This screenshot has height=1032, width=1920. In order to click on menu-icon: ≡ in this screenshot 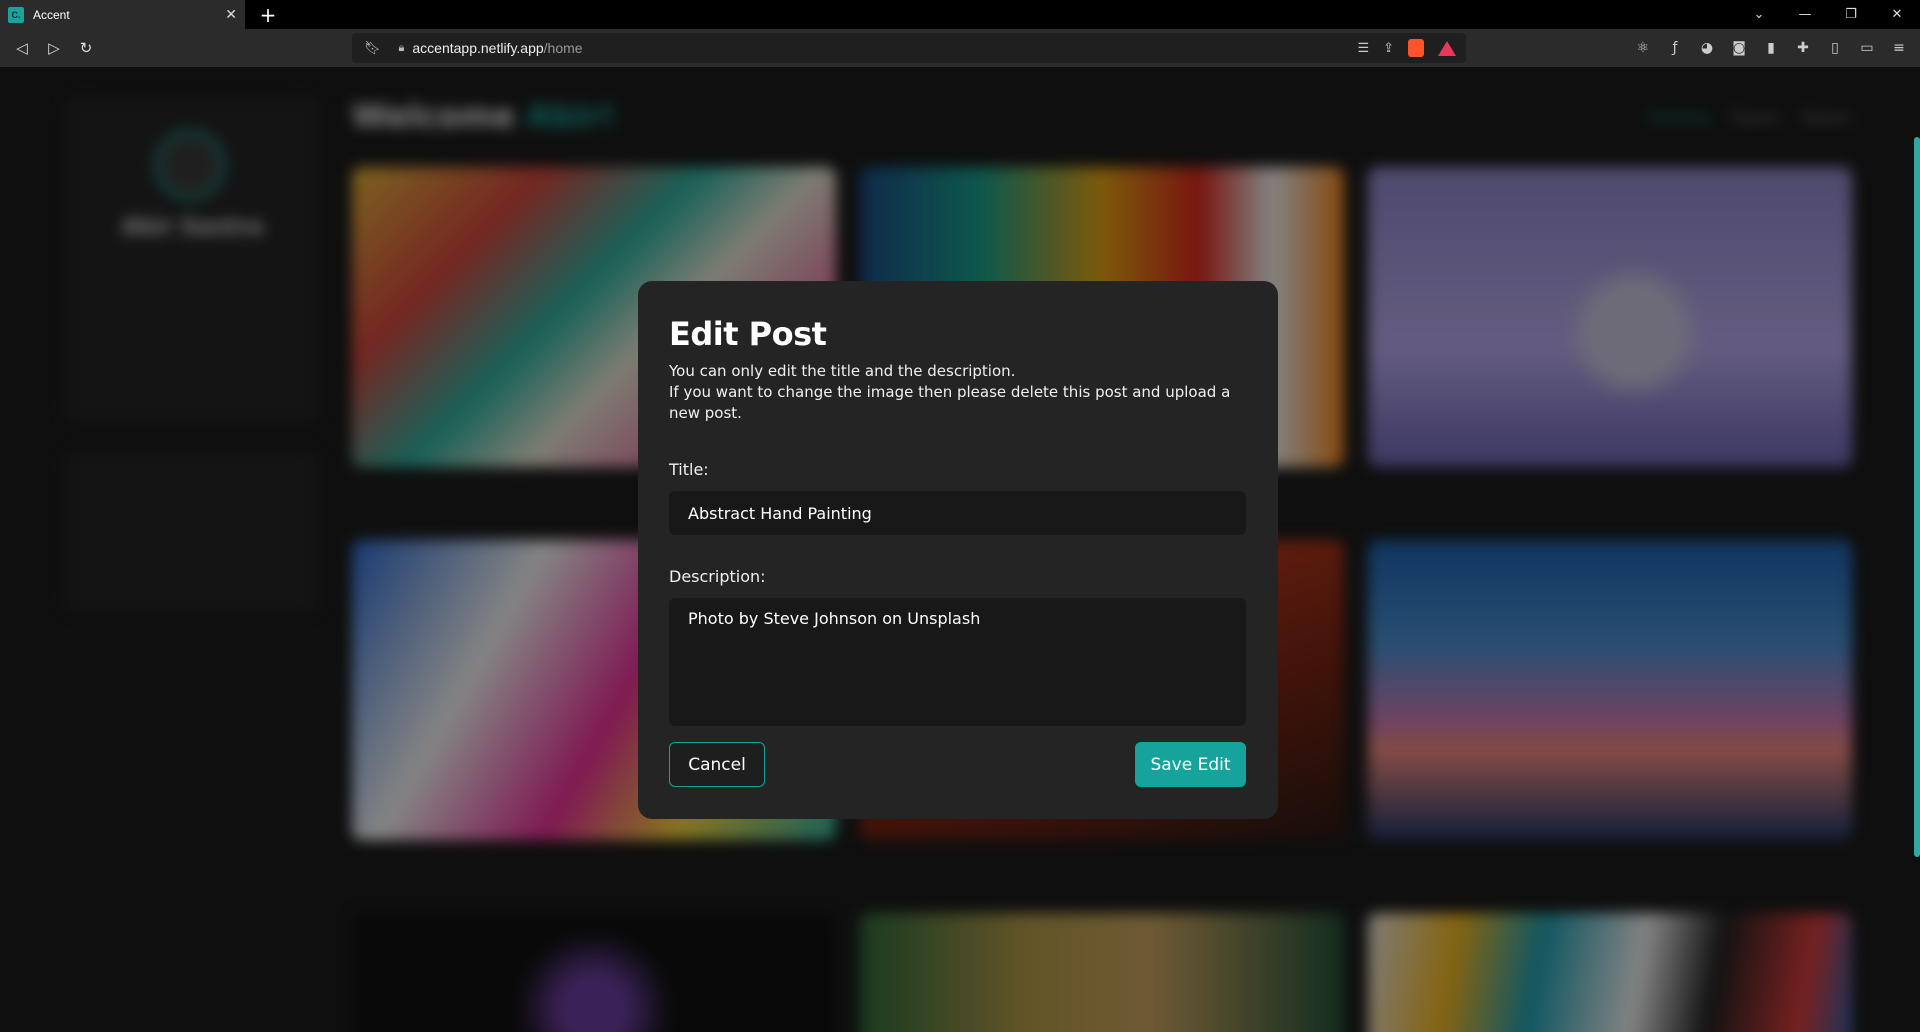, I will do `click(1899, 48)`.